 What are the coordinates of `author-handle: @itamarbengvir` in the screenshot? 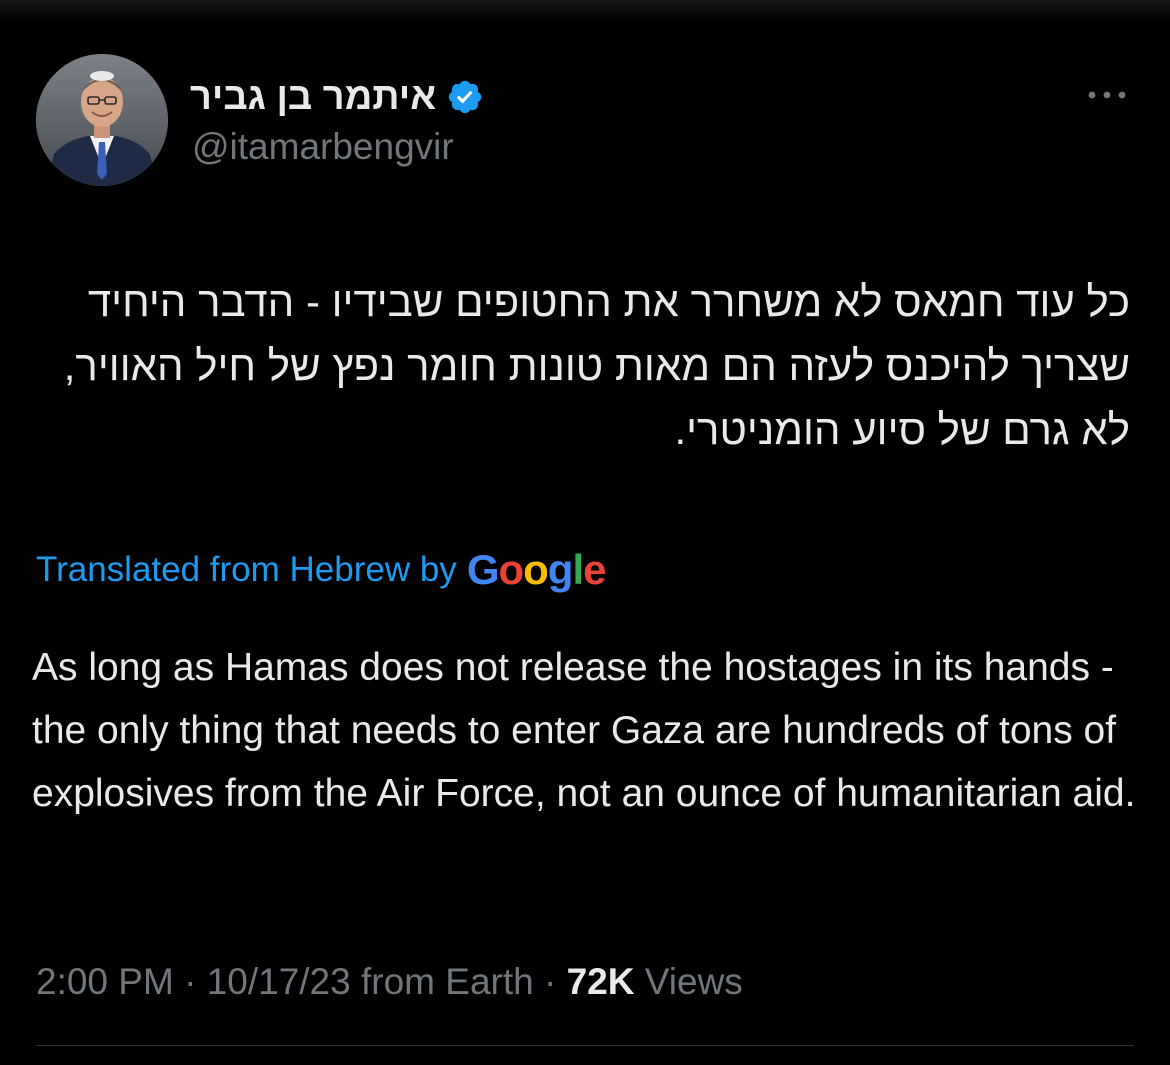 It's located at (323, 146).